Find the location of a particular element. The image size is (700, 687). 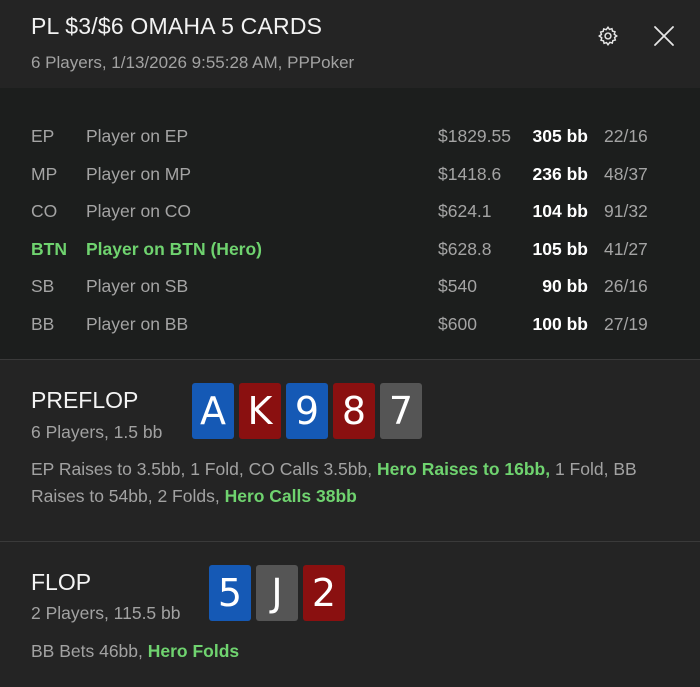

action-text: BB Bets 46bb, is located at coordinates (89, 651).